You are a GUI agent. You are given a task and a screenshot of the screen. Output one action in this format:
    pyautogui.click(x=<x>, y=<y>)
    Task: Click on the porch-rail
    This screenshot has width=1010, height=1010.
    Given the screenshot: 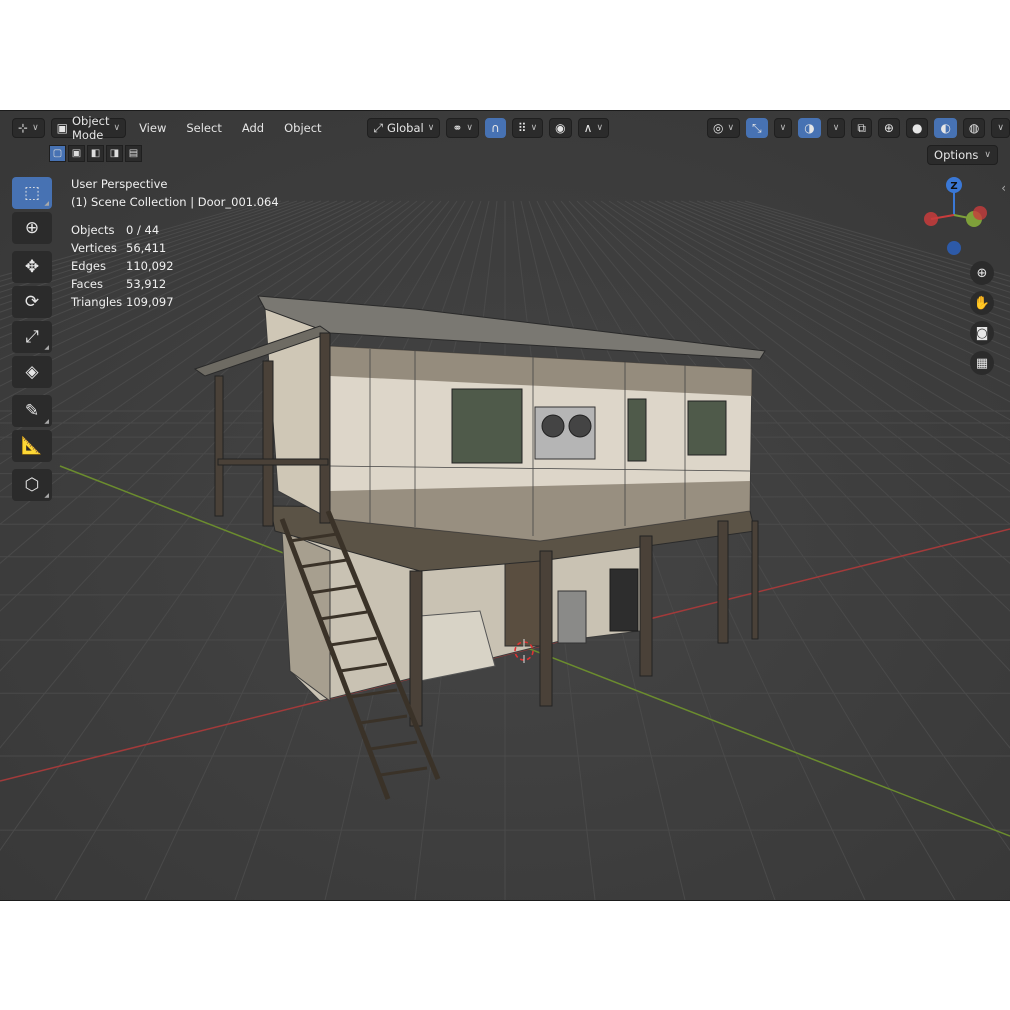 What is the action you would take?
    pyautogui.click(x=273, y=462)
    